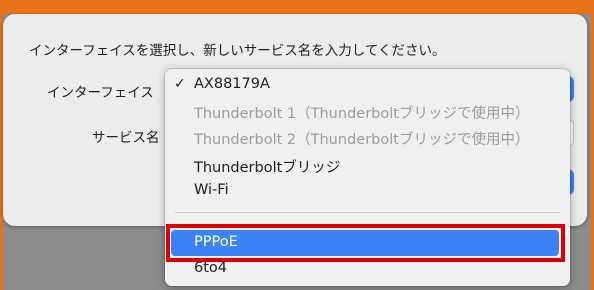  Describe the element at coordinates (367, 165) in the screenshot. I see `menu-item-thunderbolt-bridge: Thunderboltブリッジ` at that location.